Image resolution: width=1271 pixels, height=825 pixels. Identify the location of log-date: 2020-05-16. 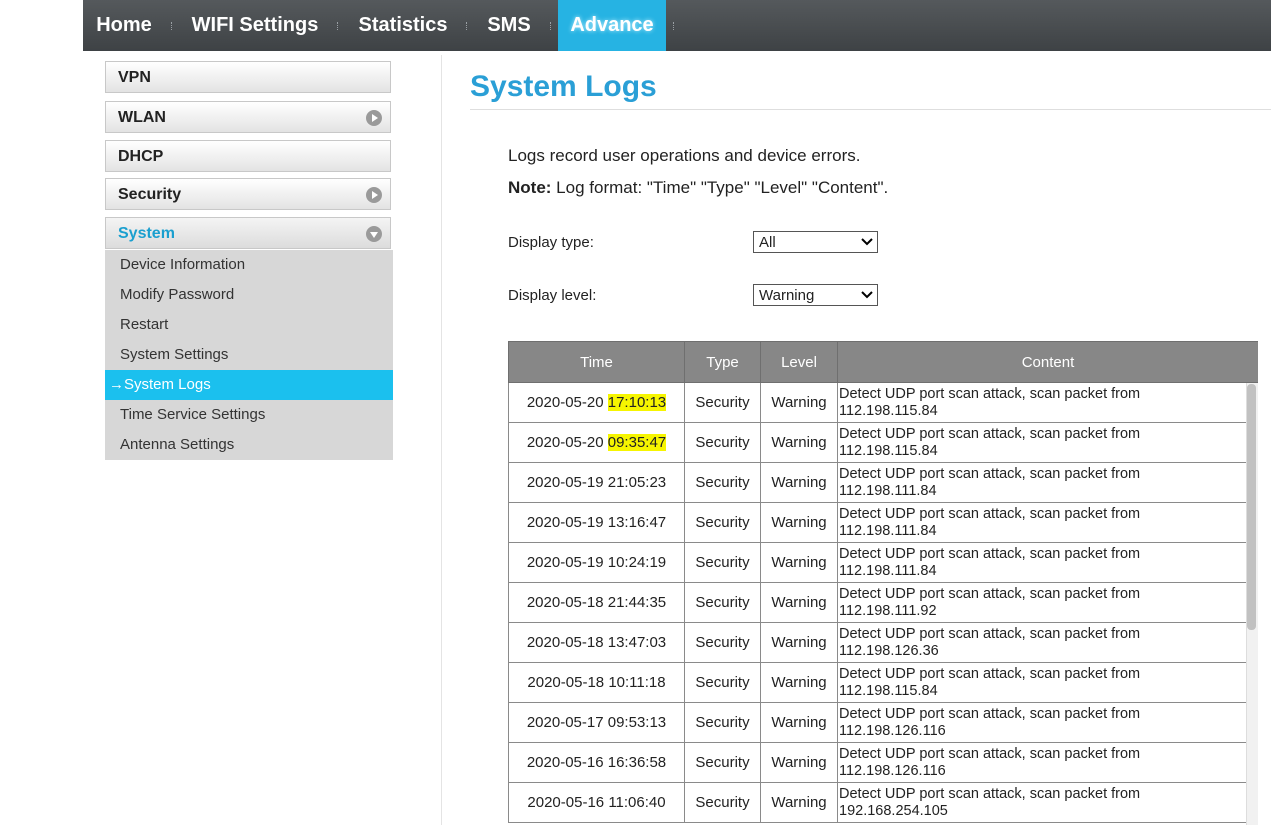
(565, 762).